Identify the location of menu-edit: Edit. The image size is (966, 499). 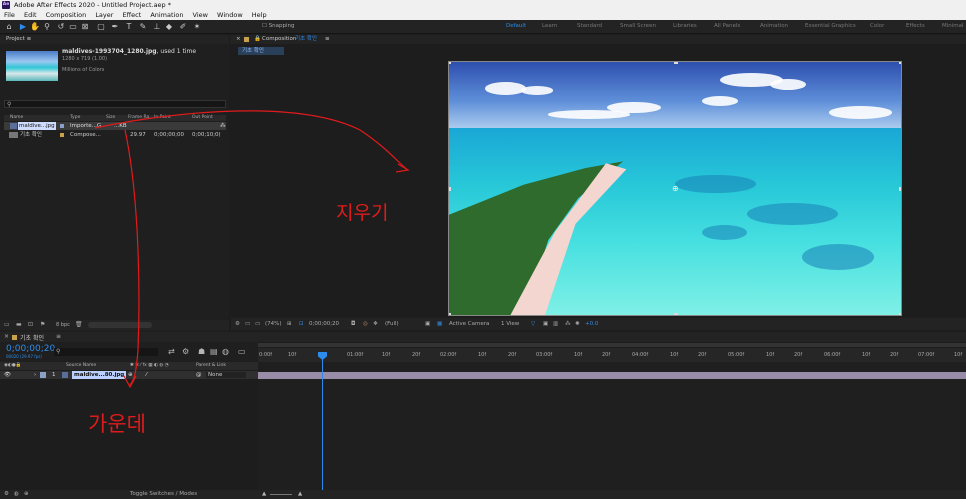
(30, 15).